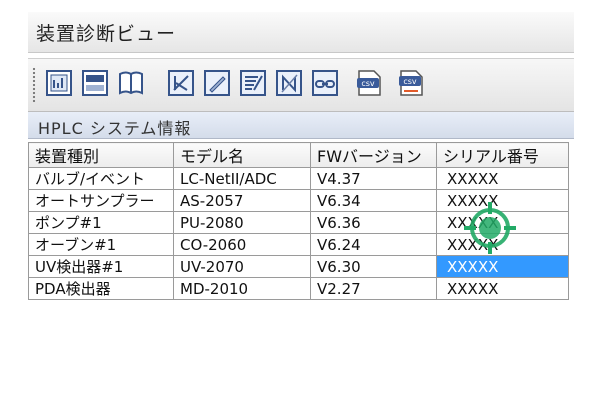 This screenshot has width=600, height=410. Describe the element at coordinates (101, 178) in the screenshot. I see `cell-device-type: バルブ/イベント` at that location.